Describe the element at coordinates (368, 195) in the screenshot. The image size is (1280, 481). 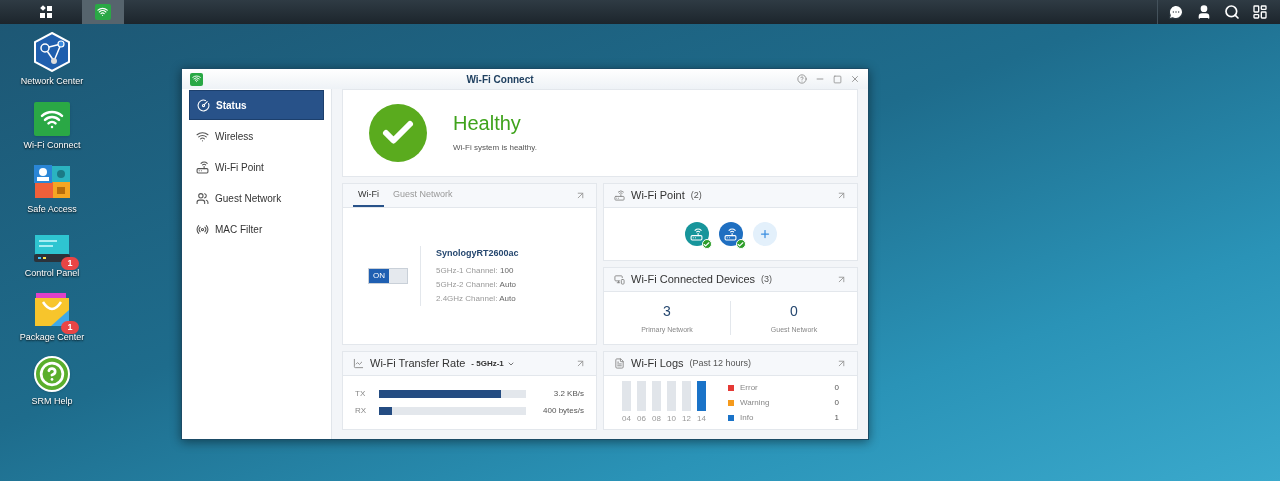
I see `tab: Wi-Fi` at that location.